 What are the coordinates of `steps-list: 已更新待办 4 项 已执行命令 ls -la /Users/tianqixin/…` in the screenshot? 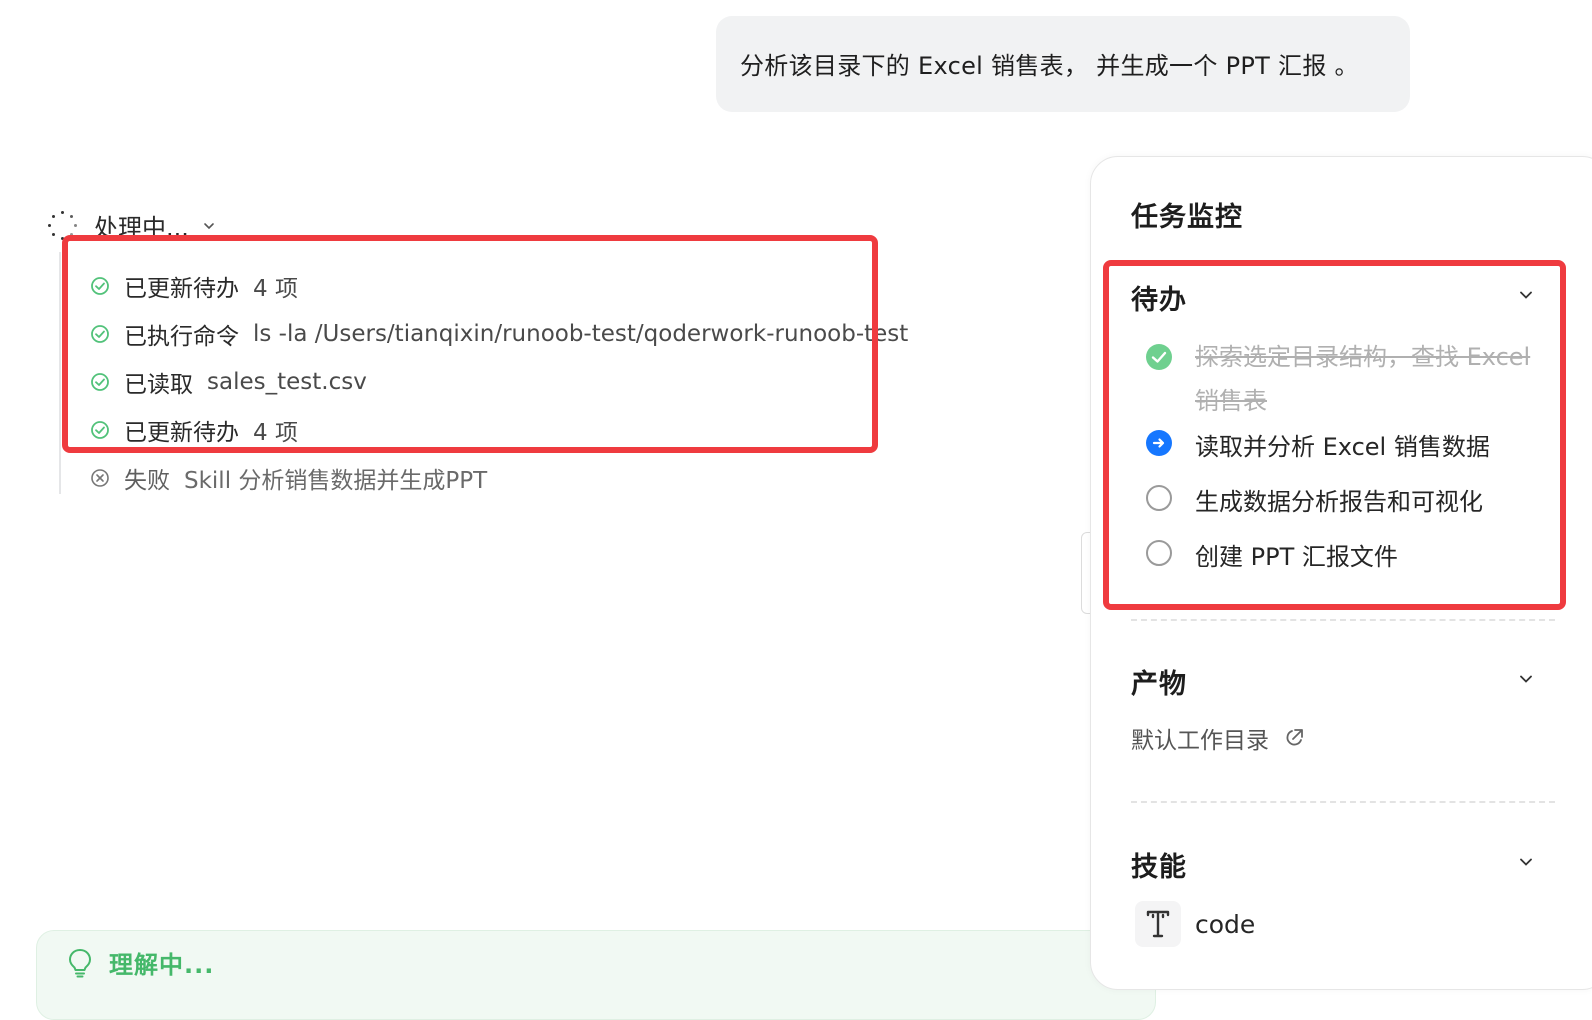 It's located at (499, 382).